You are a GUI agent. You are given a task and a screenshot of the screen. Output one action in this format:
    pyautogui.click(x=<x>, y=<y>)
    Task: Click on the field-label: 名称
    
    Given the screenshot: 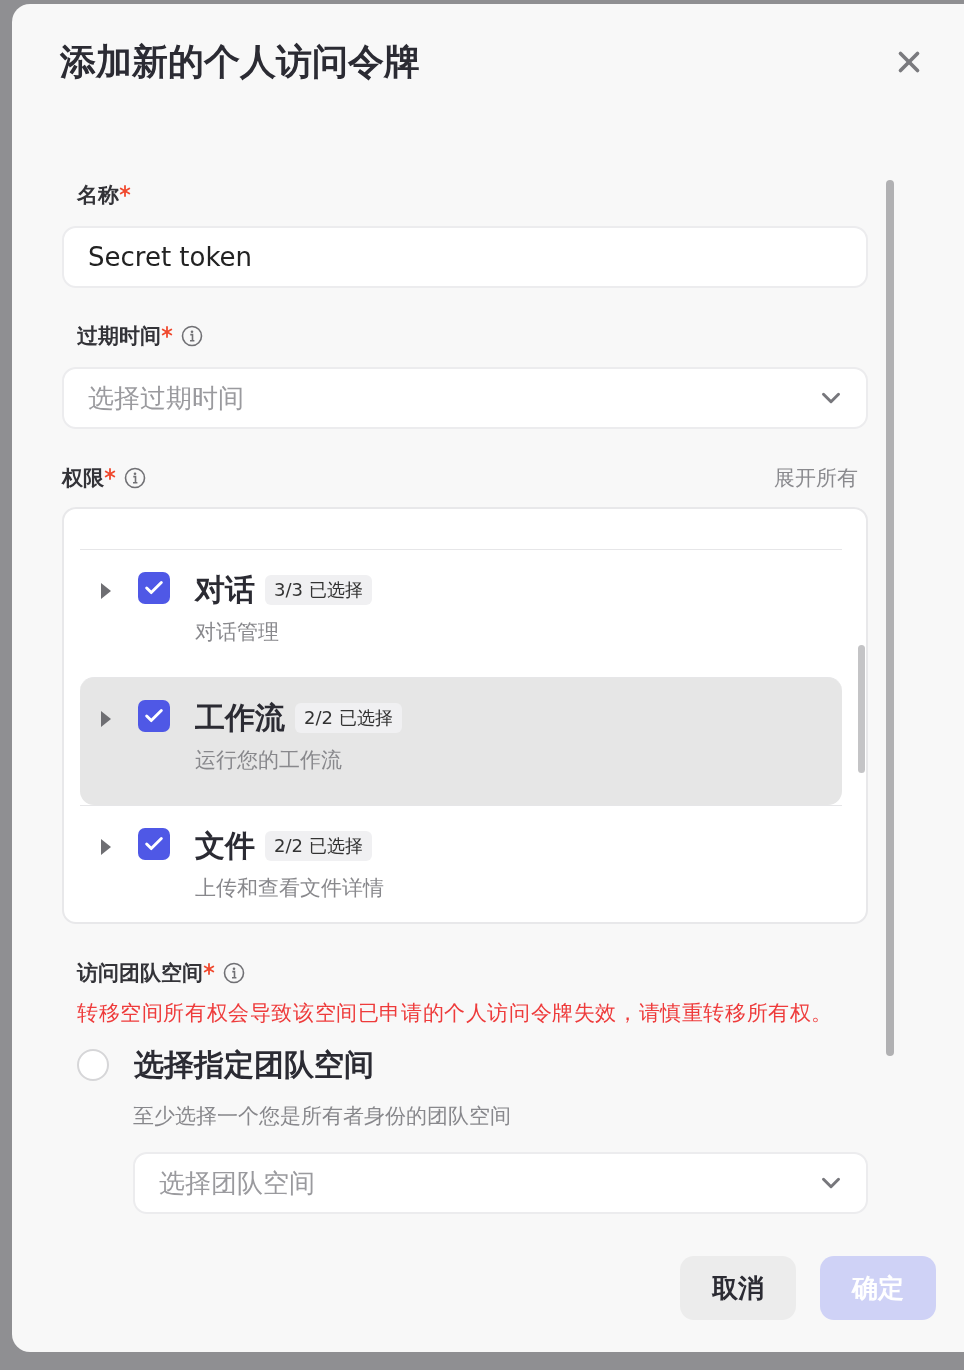 What is the action you would take?
    pyautogui.click(x=98, y=195)
    